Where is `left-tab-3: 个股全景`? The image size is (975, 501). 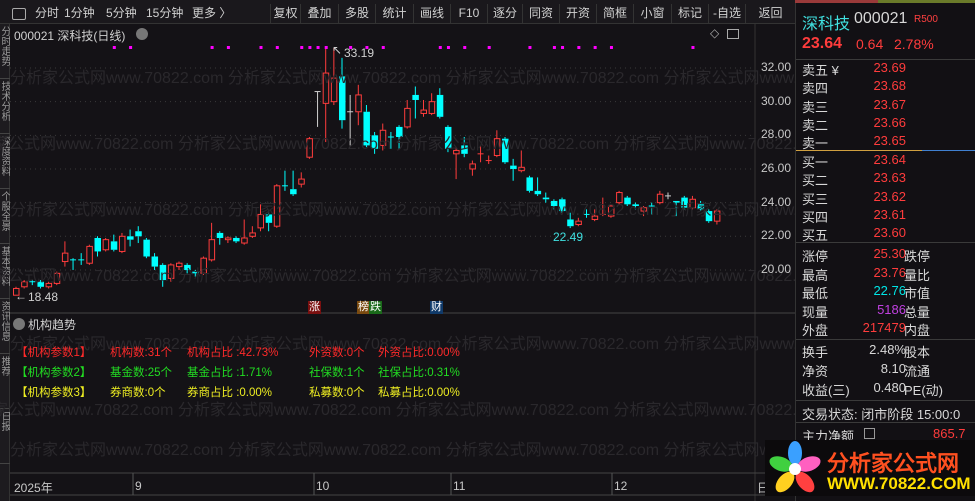 left-tab-3: 个股全景 is located at coordinates (5, 217).